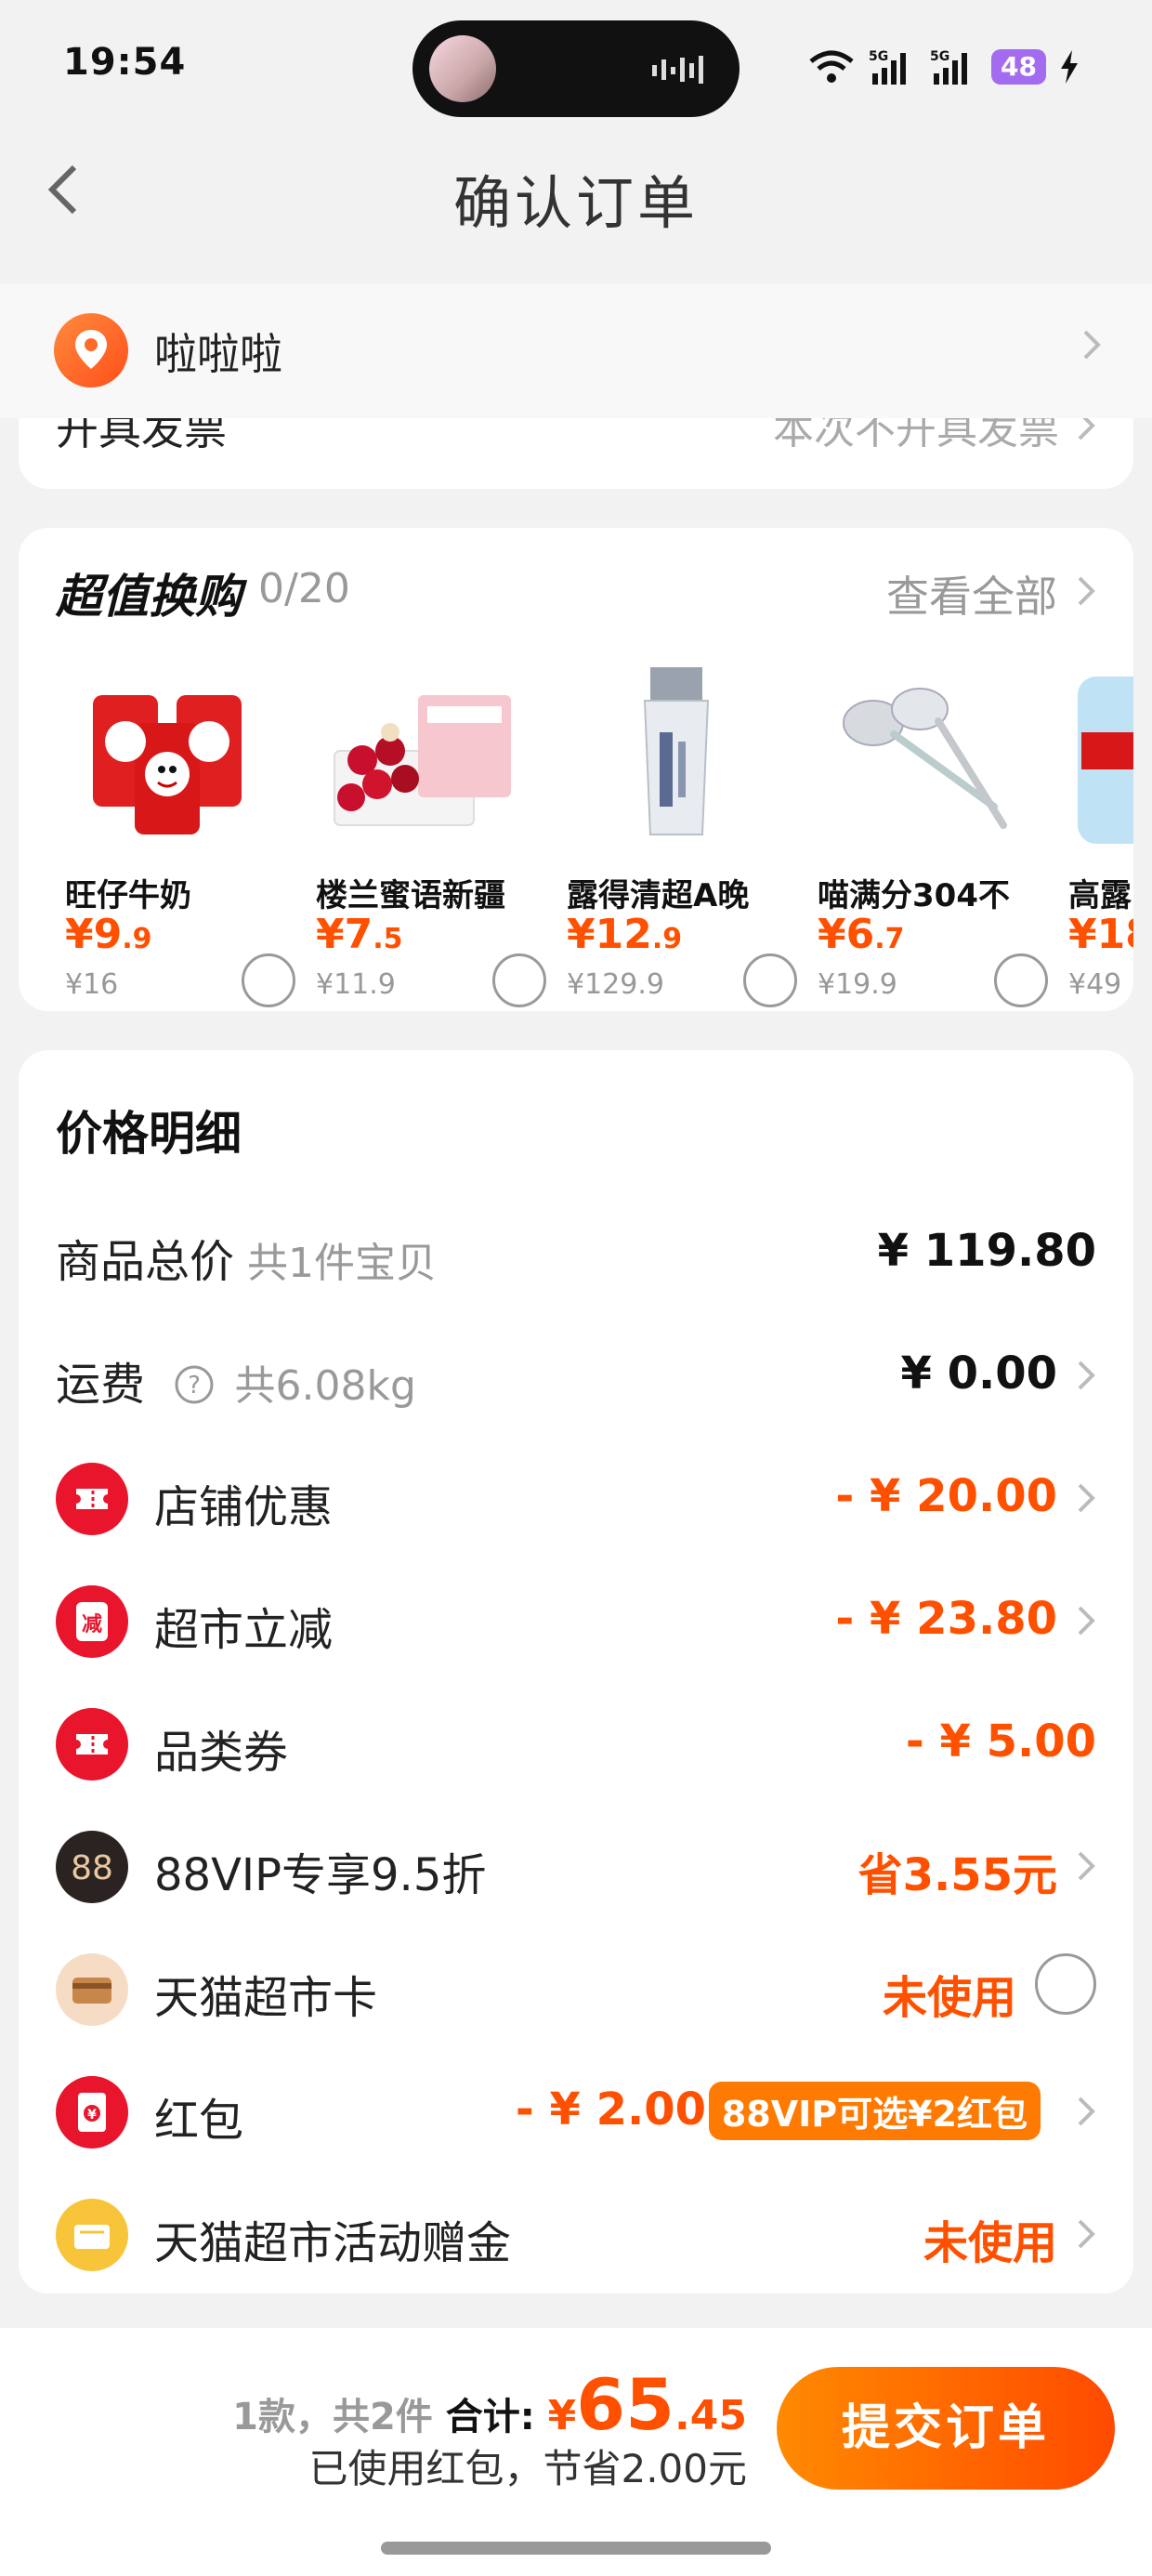 The image size is (1152, 2576). What do you see at coordinates (979, 1373) in the screenshot?
I see `row-value: ¥ 0.00` at bounding box center [979, 1373].